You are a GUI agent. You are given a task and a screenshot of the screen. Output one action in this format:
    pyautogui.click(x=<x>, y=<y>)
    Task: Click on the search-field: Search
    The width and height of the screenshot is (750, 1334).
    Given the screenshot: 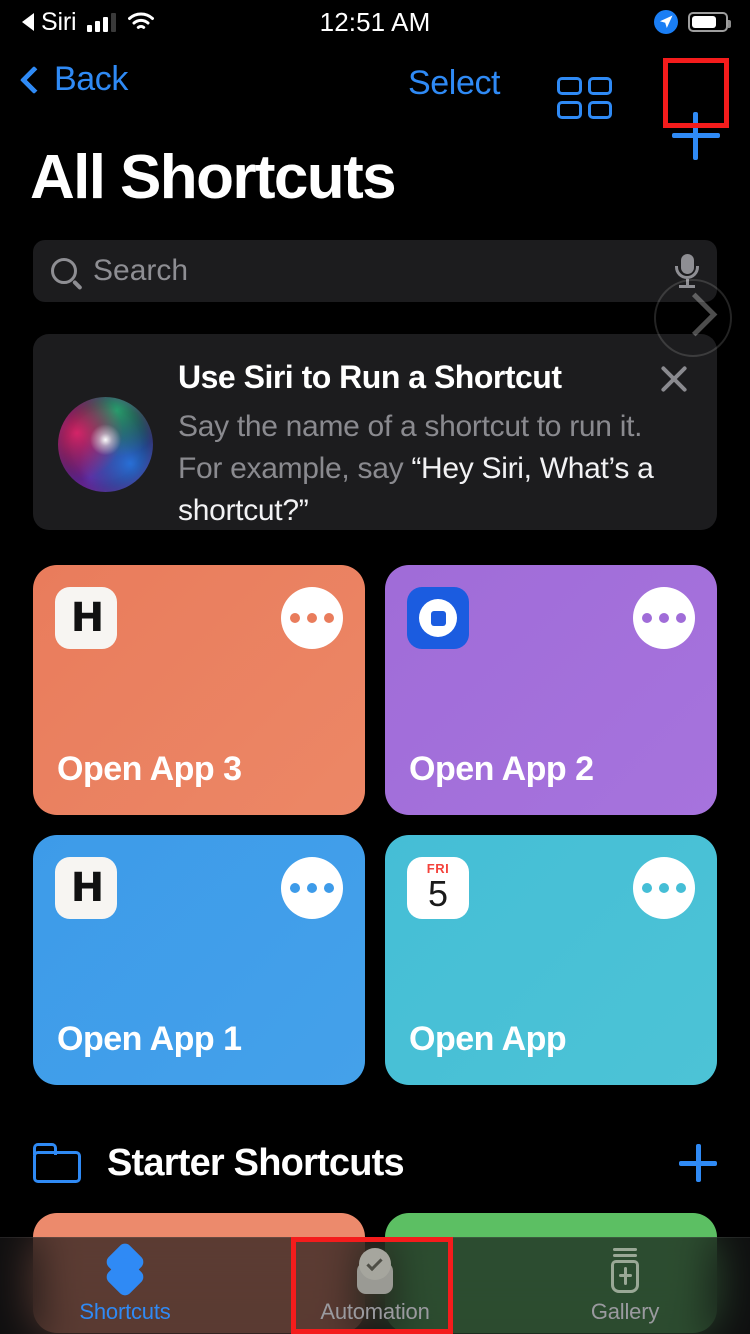 What is the action you would take?
    pyautogui.click(x=375, y=271)
    